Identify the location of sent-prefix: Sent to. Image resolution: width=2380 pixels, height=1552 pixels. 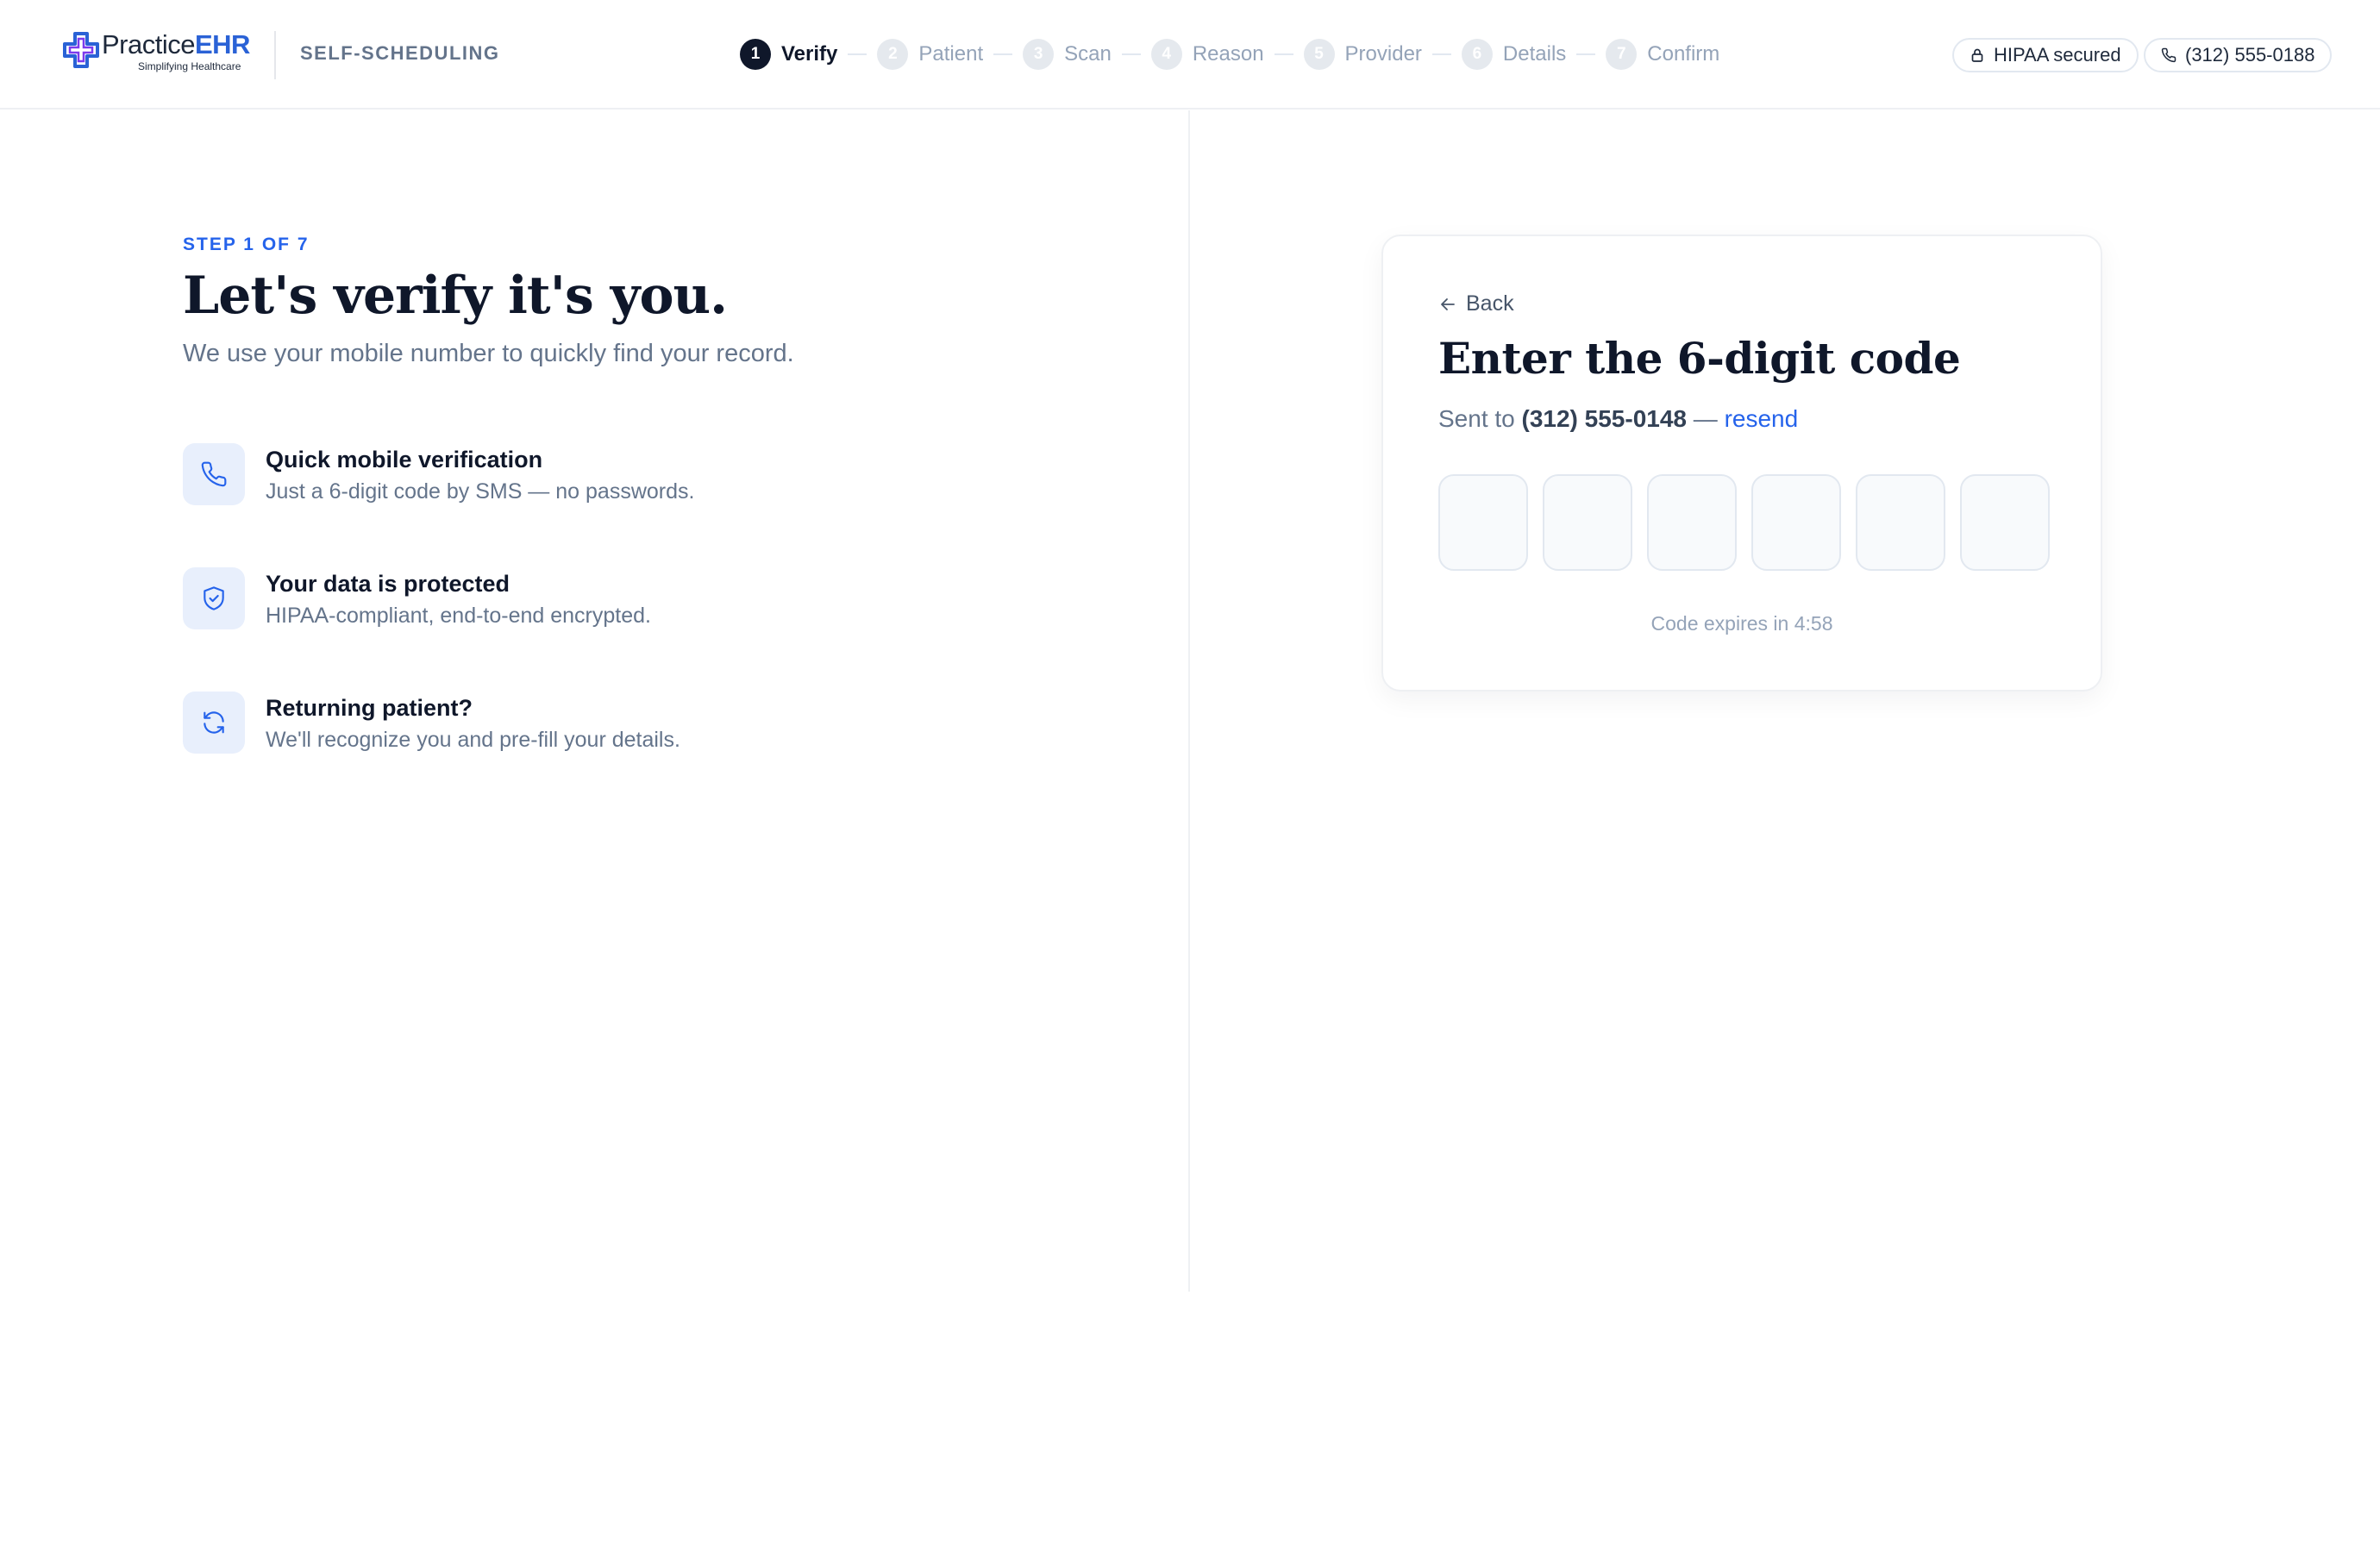
(1480, 419).